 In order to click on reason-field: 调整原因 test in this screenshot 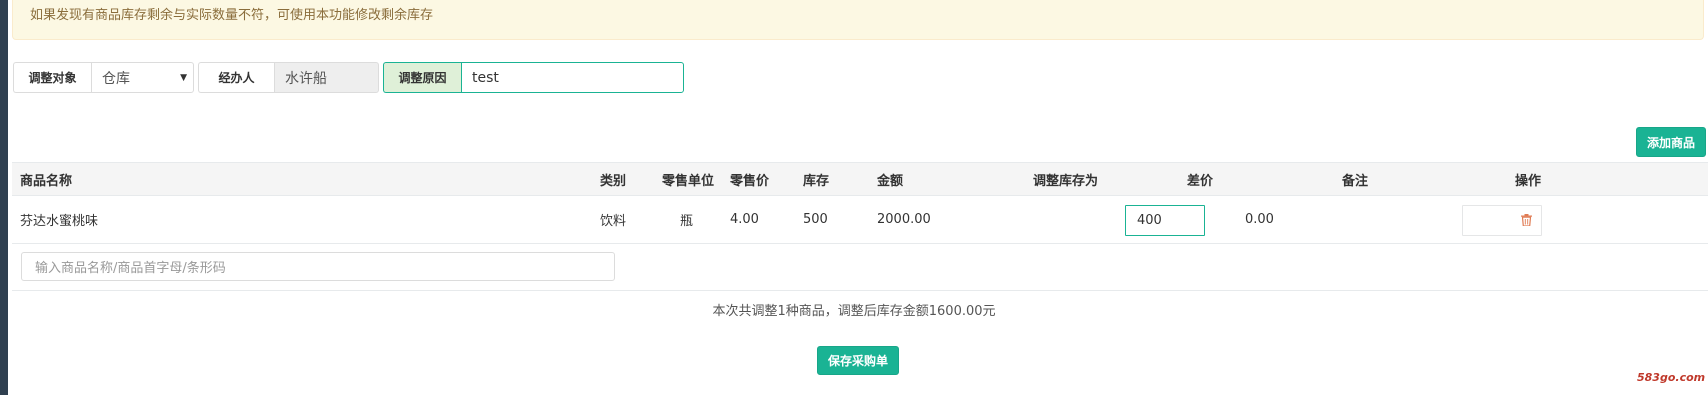, I will do `click(533, 77)`.